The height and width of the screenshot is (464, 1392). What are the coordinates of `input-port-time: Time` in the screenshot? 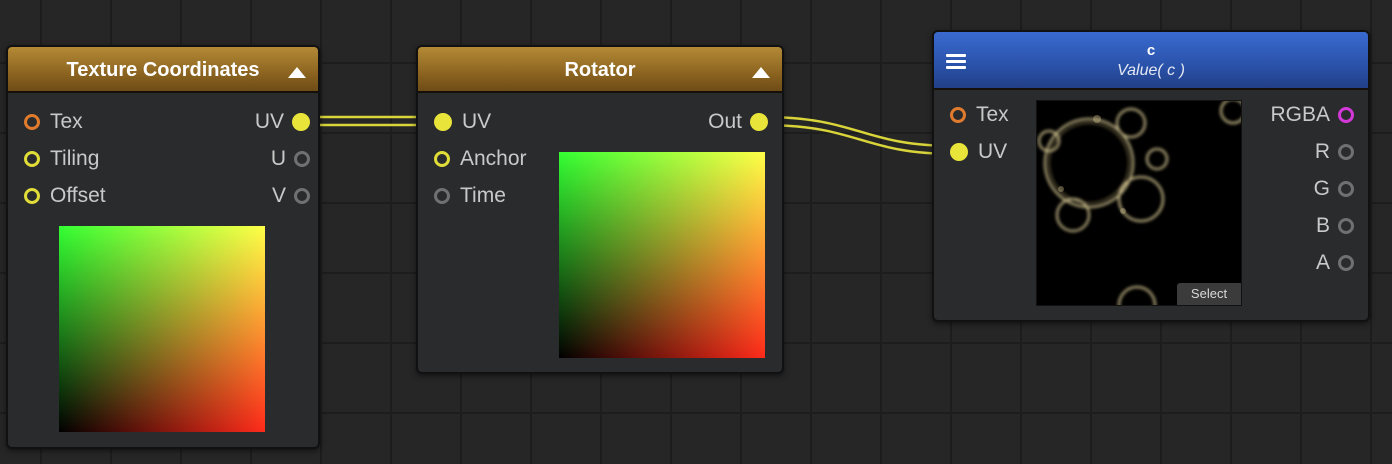 It's located at (470, 196).